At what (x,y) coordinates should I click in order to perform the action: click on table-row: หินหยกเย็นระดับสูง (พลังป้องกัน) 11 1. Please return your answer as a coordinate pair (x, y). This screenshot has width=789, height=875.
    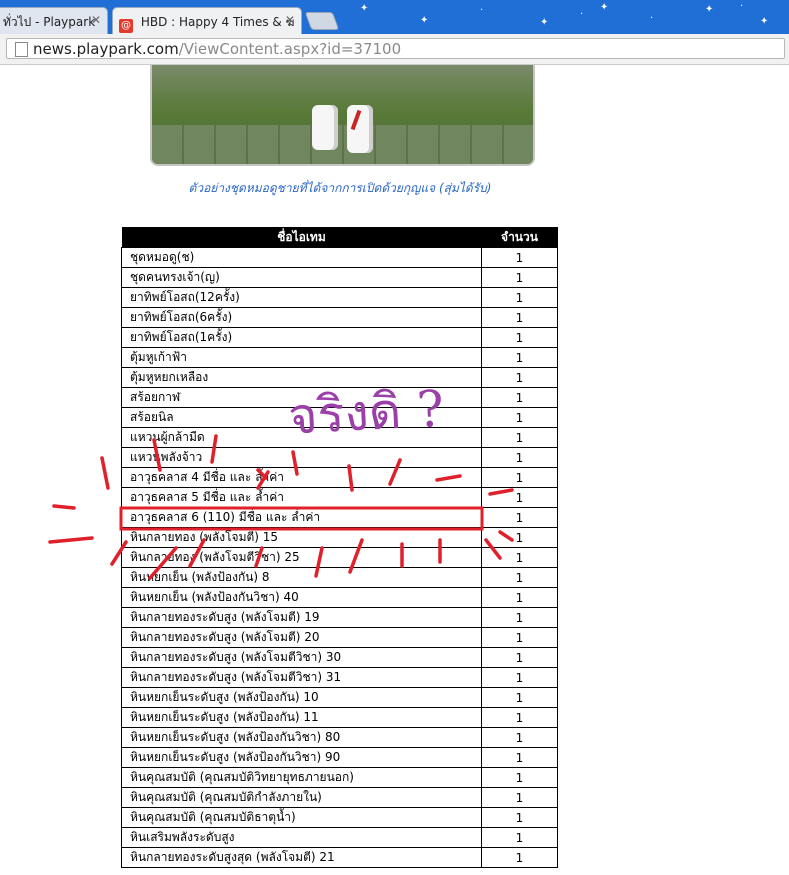
    Looking at the image, I should click on (339, 717).